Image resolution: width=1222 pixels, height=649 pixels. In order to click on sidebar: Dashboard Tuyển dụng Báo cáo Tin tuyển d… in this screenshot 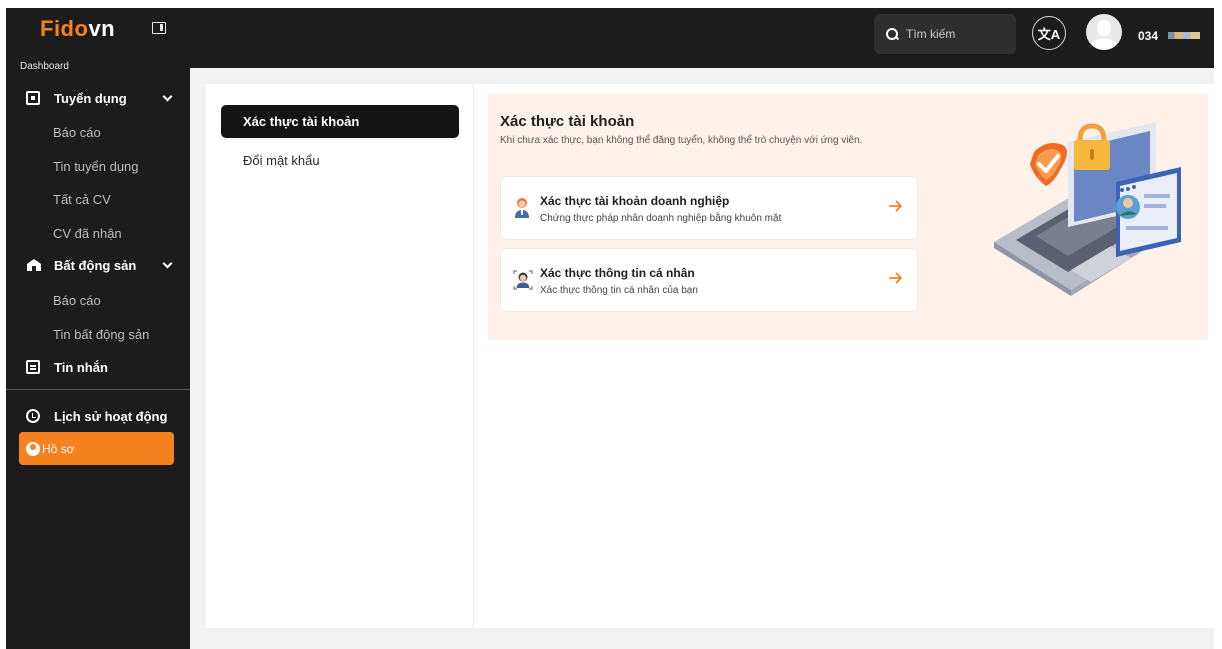, I will do `click(98, 355)`.